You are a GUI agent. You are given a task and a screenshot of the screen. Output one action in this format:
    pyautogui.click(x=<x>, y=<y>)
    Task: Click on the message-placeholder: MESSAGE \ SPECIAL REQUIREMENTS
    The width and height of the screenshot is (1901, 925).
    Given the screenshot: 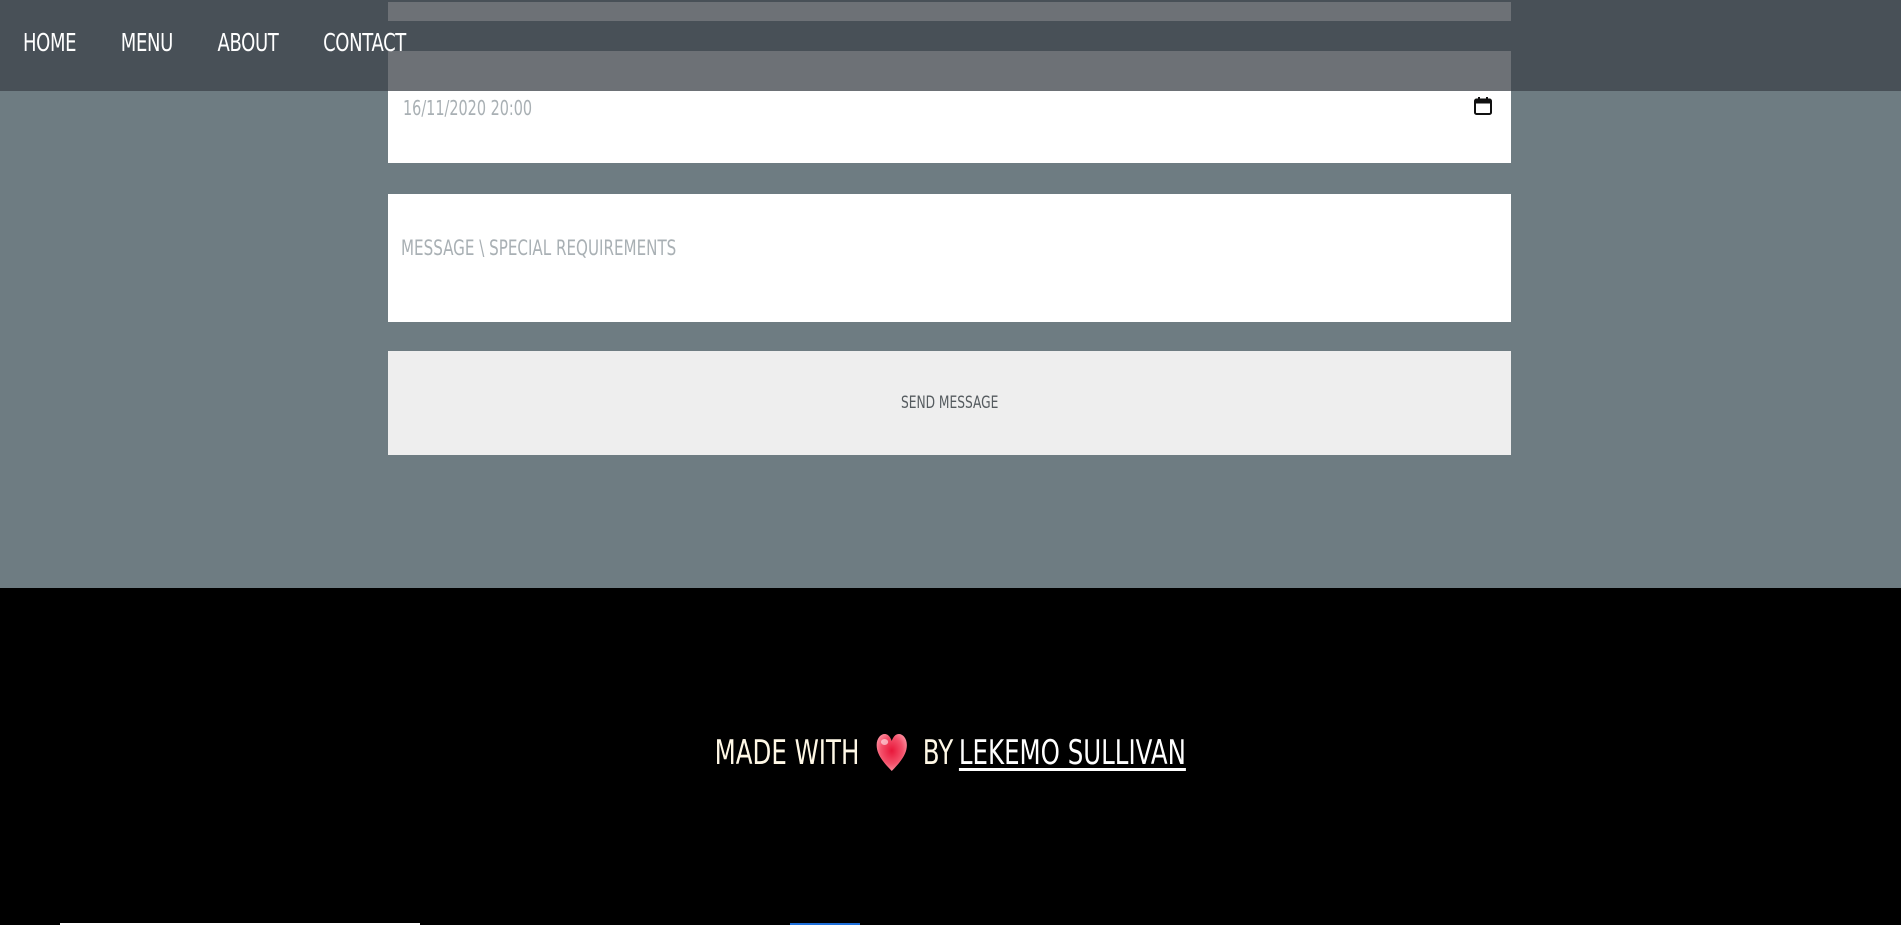 What is the action you would take?
    pyautogui.click(x=539, y=248)
    